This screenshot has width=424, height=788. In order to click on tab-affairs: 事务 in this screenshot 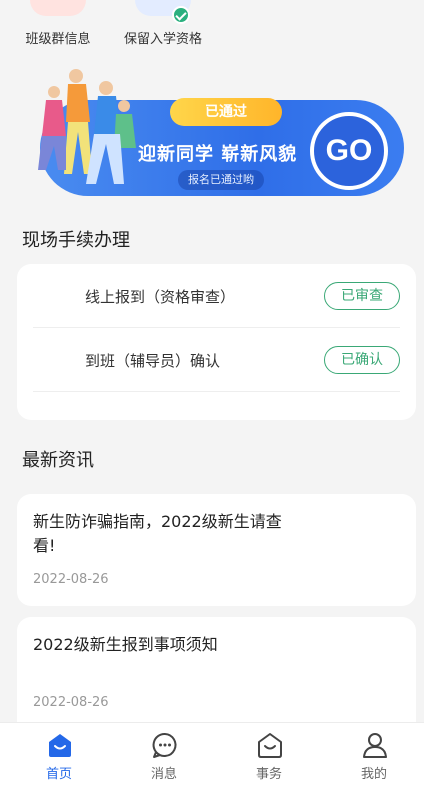, I will do `click(269, 755)`.